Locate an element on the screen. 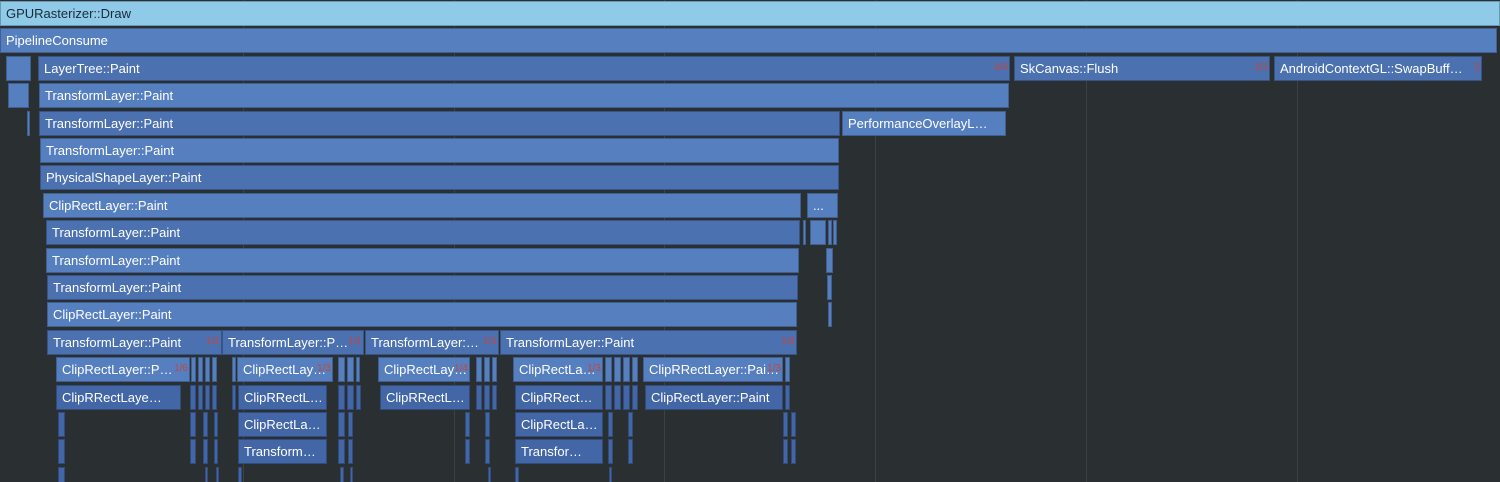 The image size is (1500, 482). flame-frame-l9-b is located at coordinates (829, 260).